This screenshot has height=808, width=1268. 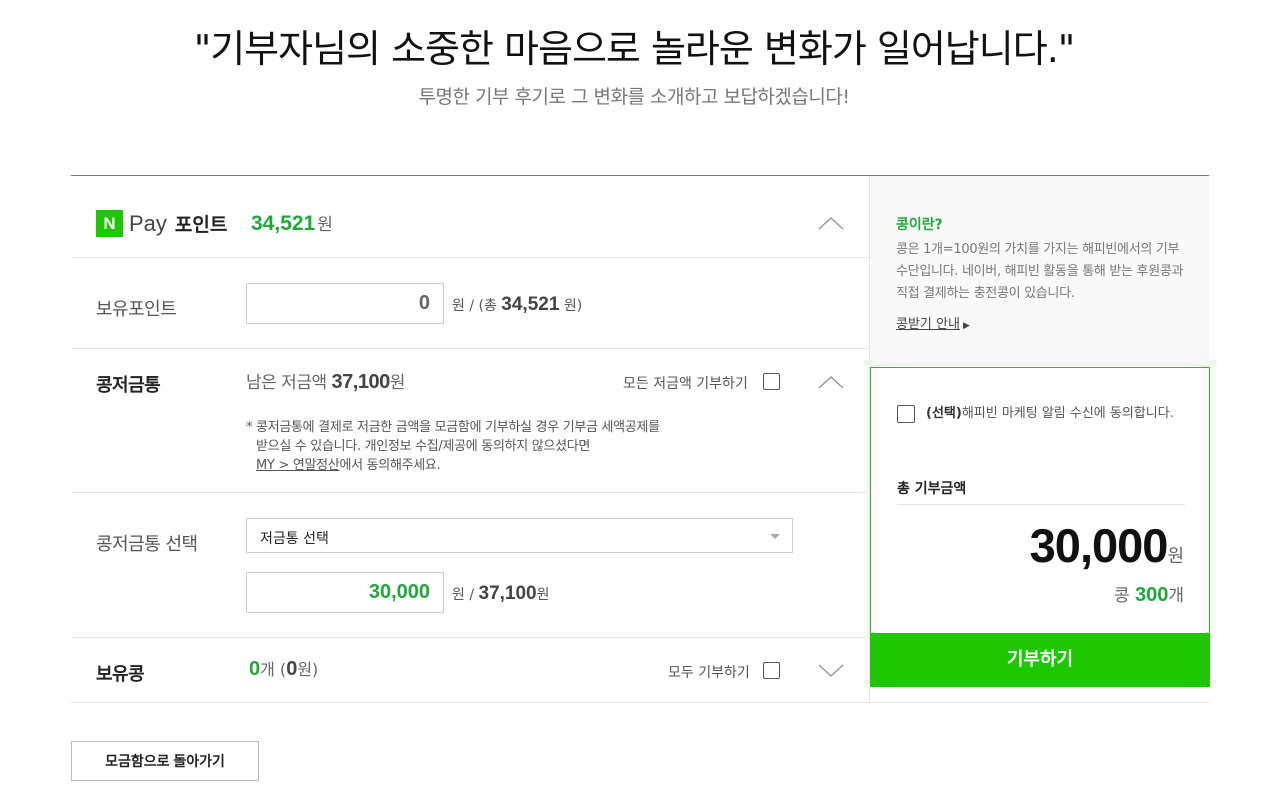 I want to click on total-donation-title: 총 기부금액, so click(x=932, y=489).